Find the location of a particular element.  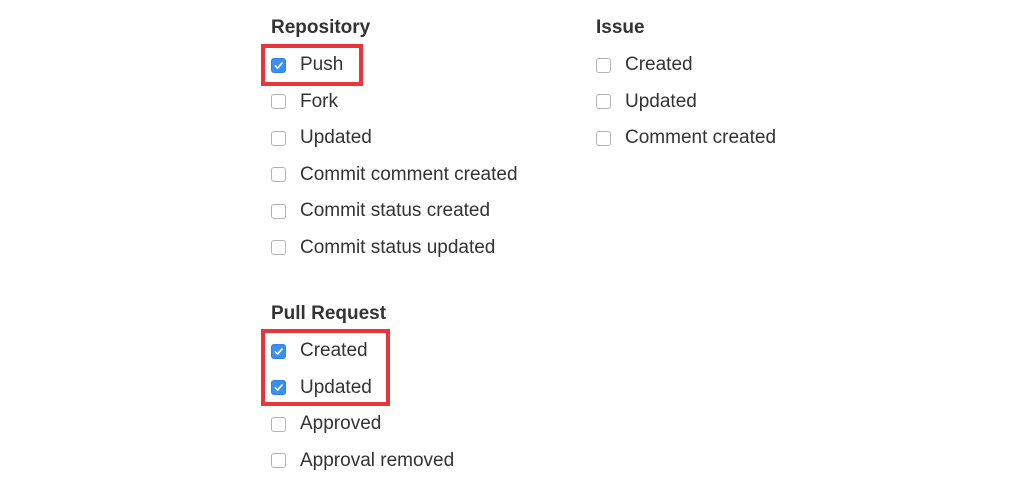

repository-option-commit-comment-created: Commit comment created is located at coordinates (394, 175).